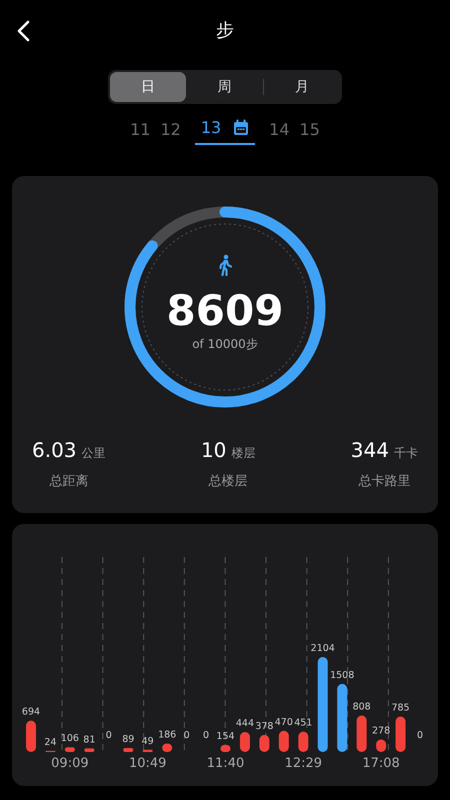 The image size is (450, 800). What do you see at coordinates (225, 129) in the screenshot?
I see `selected-date-tab: 13` at bounding box center [225, 129].